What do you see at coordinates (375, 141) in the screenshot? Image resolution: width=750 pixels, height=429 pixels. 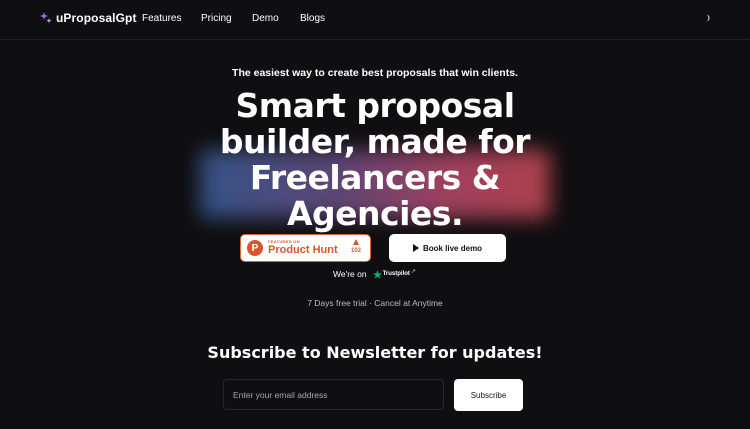 I see `hero-title-line: builder, made for` at bounding box center [375, 141].